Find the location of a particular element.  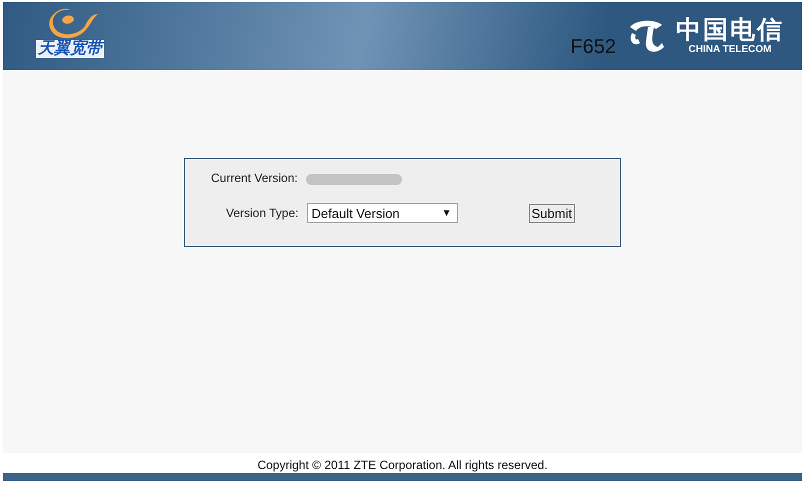

model-name: F652 is located at coordinates (593, 47).